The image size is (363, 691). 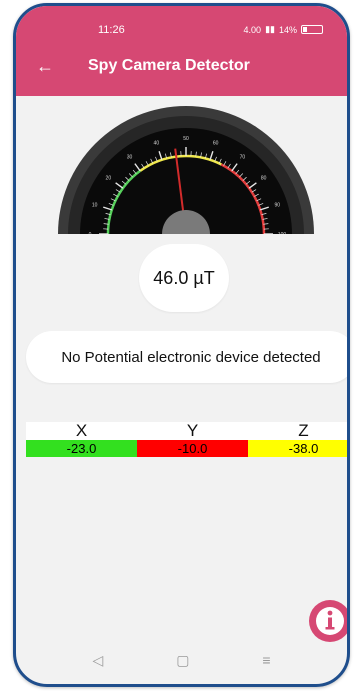 What do you see at coordinates (266, 660) in the screenshot?
I see `menu-lines-icon: ≡` at bounding box center [266, 660].